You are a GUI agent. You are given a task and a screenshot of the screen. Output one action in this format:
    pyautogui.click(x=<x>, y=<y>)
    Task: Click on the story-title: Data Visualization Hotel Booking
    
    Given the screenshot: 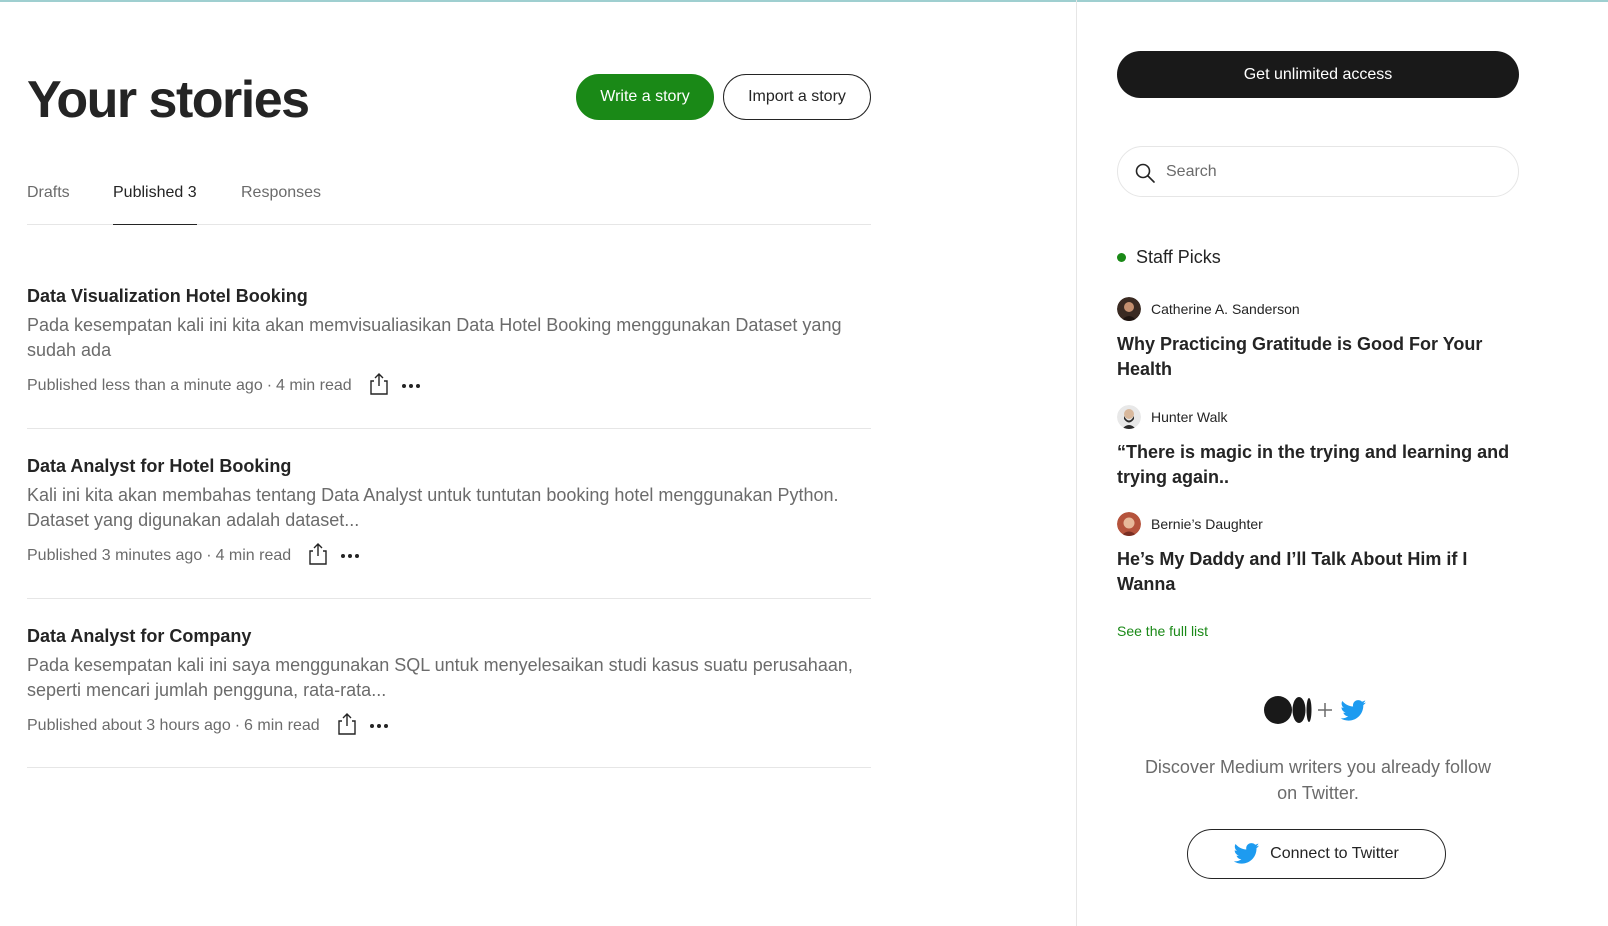 What is the action you would take?
    pyautogui.click(x=167, y=296)
    